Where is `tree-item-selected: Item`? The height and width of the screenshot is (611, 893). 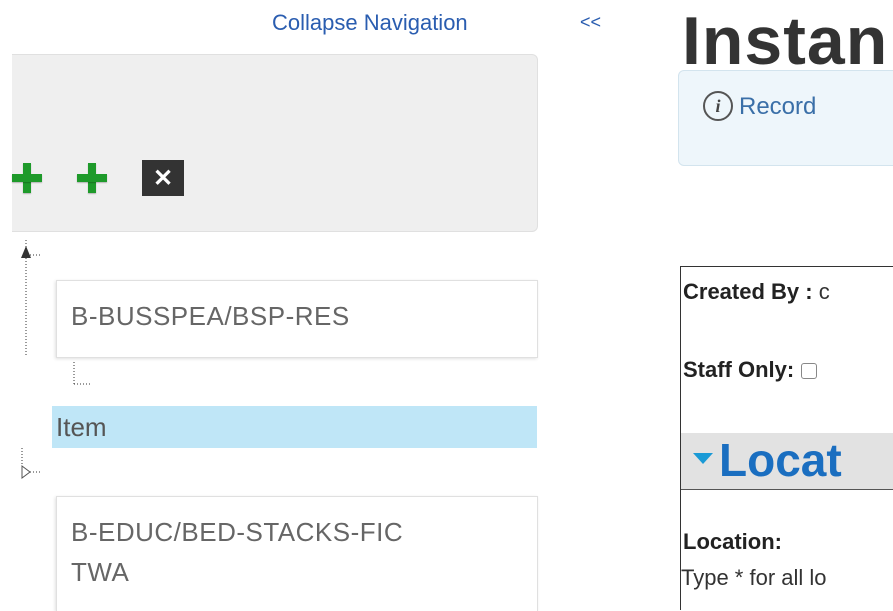
tree-item-selected: Item is located at coordinates (294, 427).